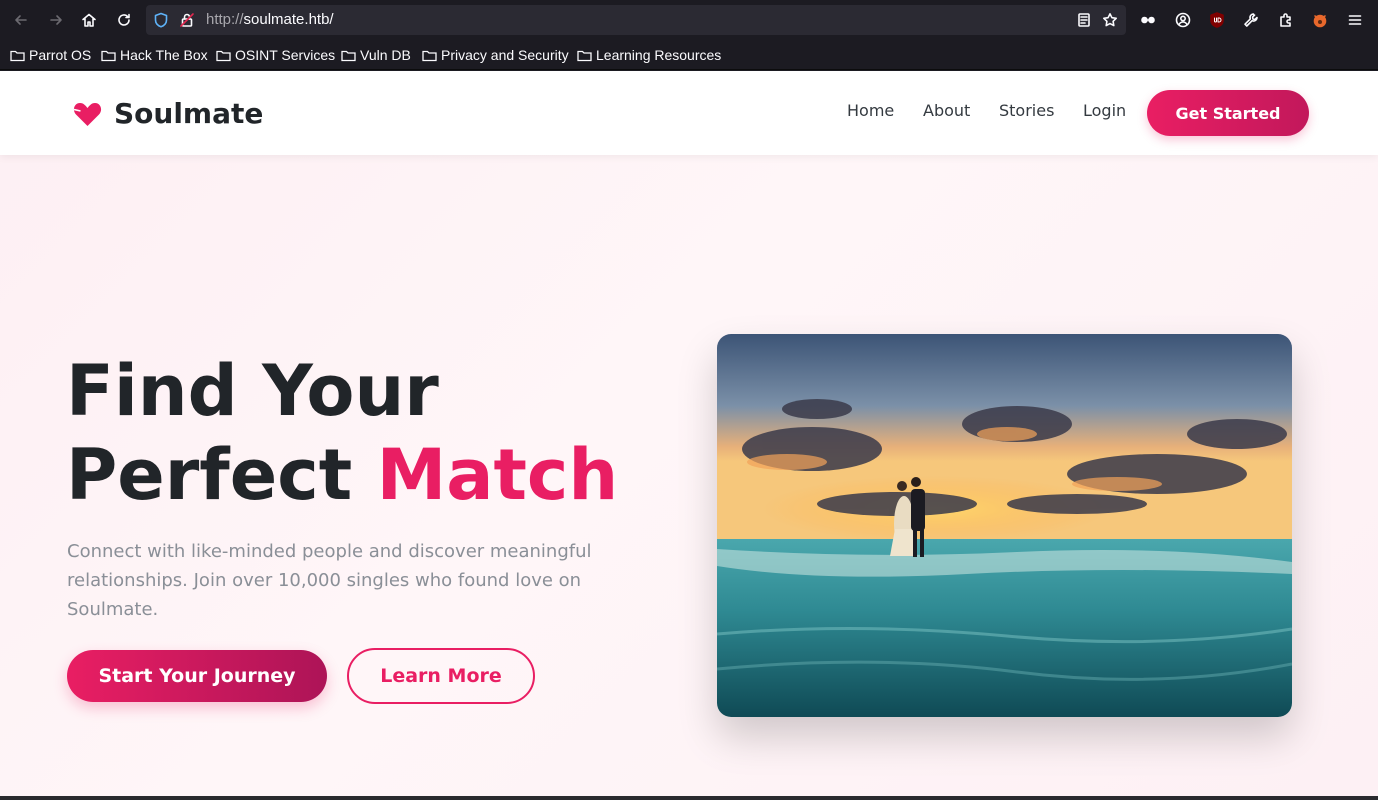 This screenshot has width=1378, height=800. Describe the element at coordinates (1355, 20) in the screenshot. I see `menu-icon` at that location.